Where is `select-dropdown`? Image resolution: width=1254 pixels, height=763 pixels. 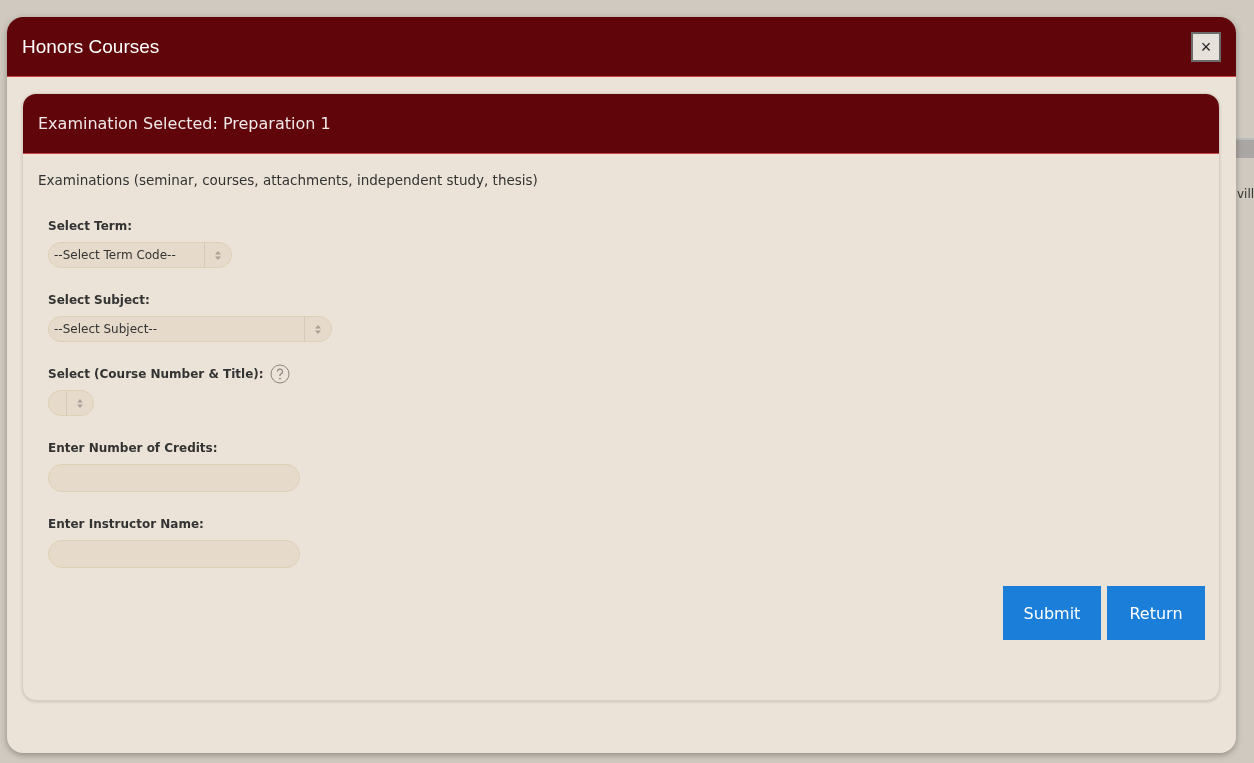 select-dropdown is located at coordinates (71, 403).